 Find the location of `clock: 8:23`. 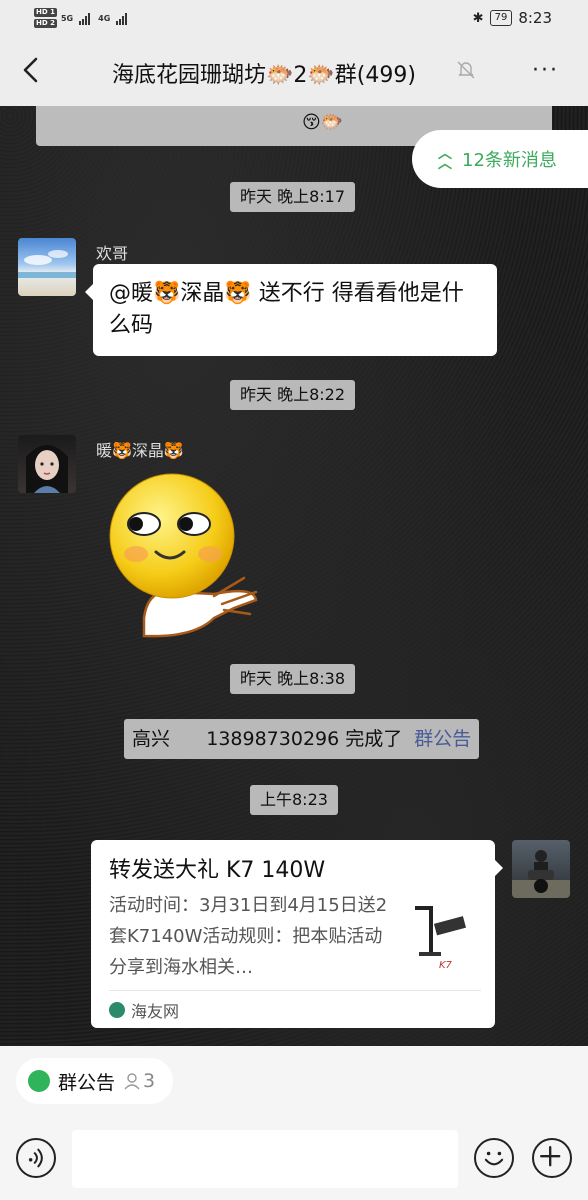

clock: 8:23 is located at coordinates (535, 18).